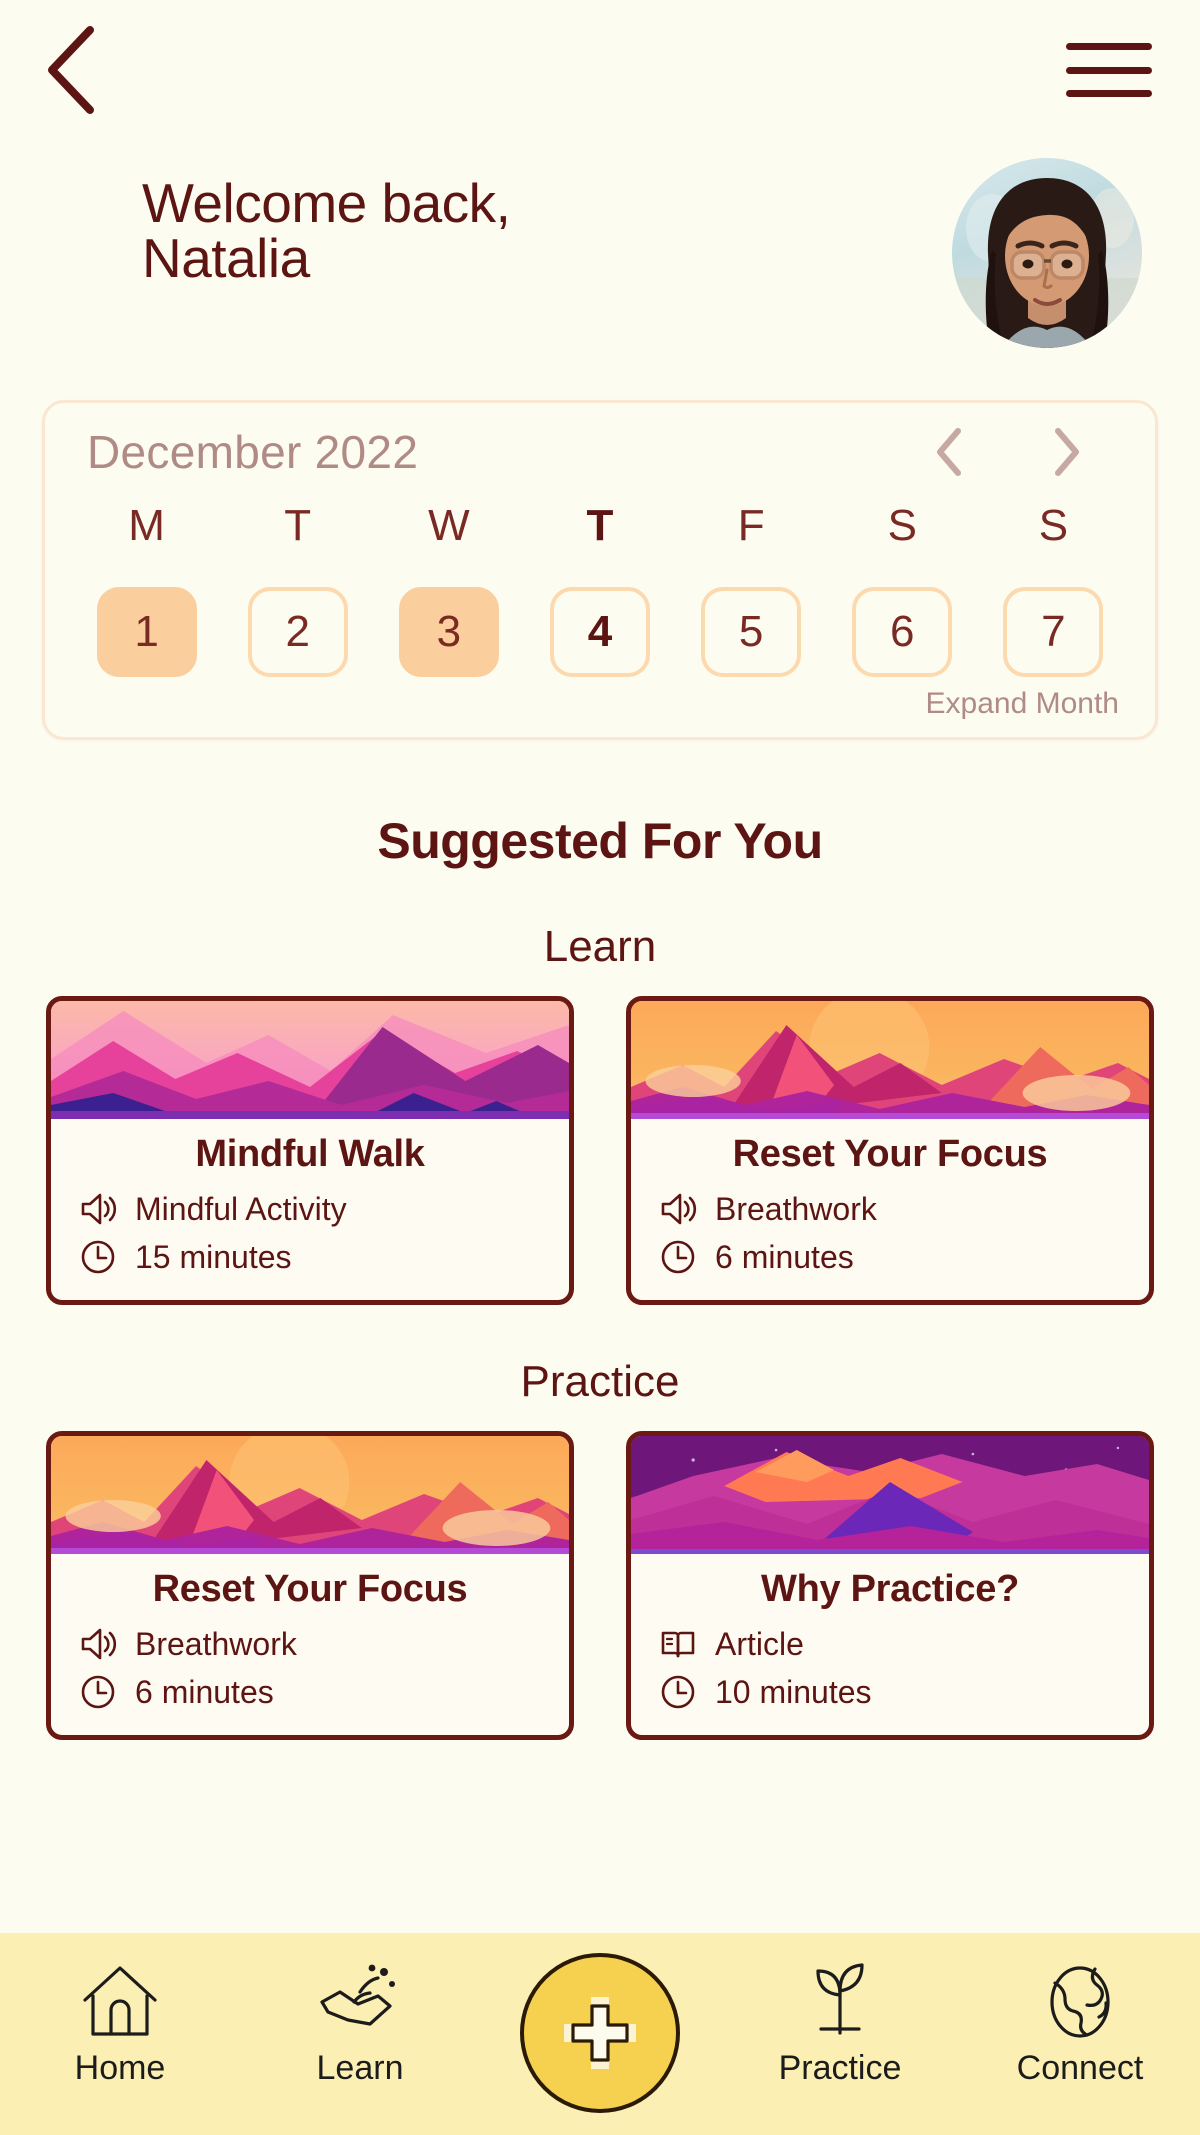 This screenshot has width=1200, height=2135. I want to click on card-title: Mindful Walk, so click(310, 1154).